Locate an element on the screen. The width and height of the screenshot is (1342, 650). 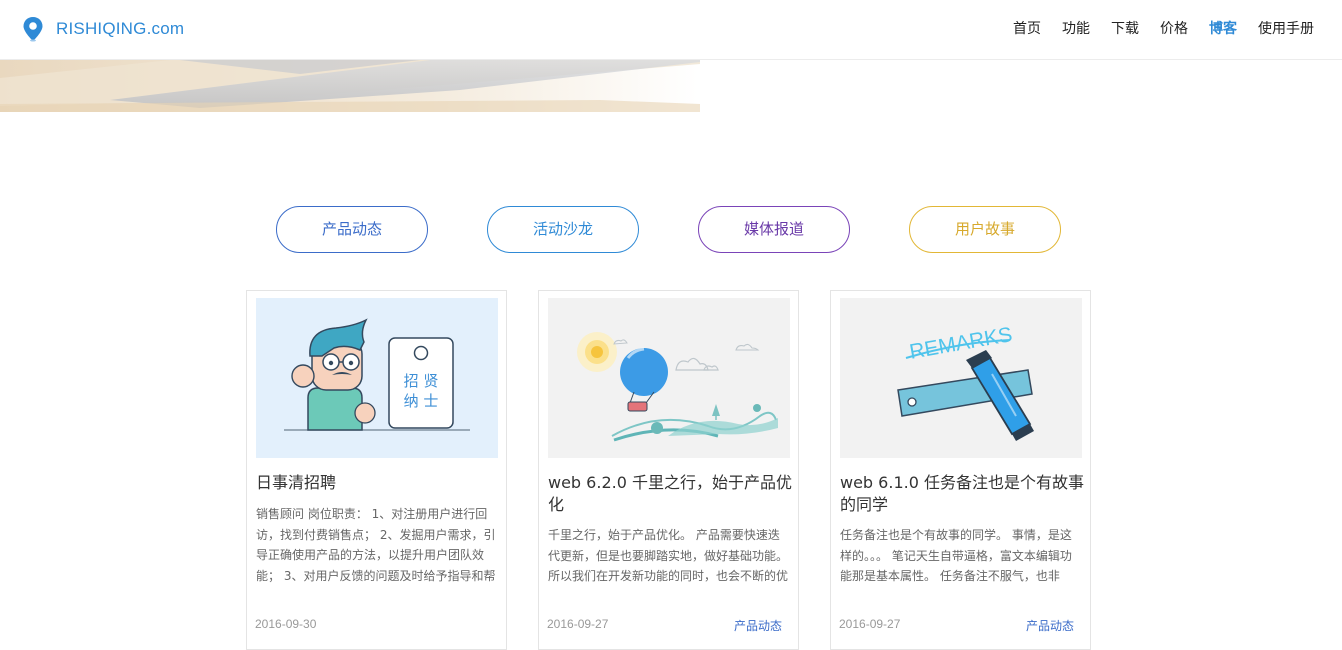
card-title: web 6.2.0 千里之行，始于产品优化 is located at coordinates (671, 494).